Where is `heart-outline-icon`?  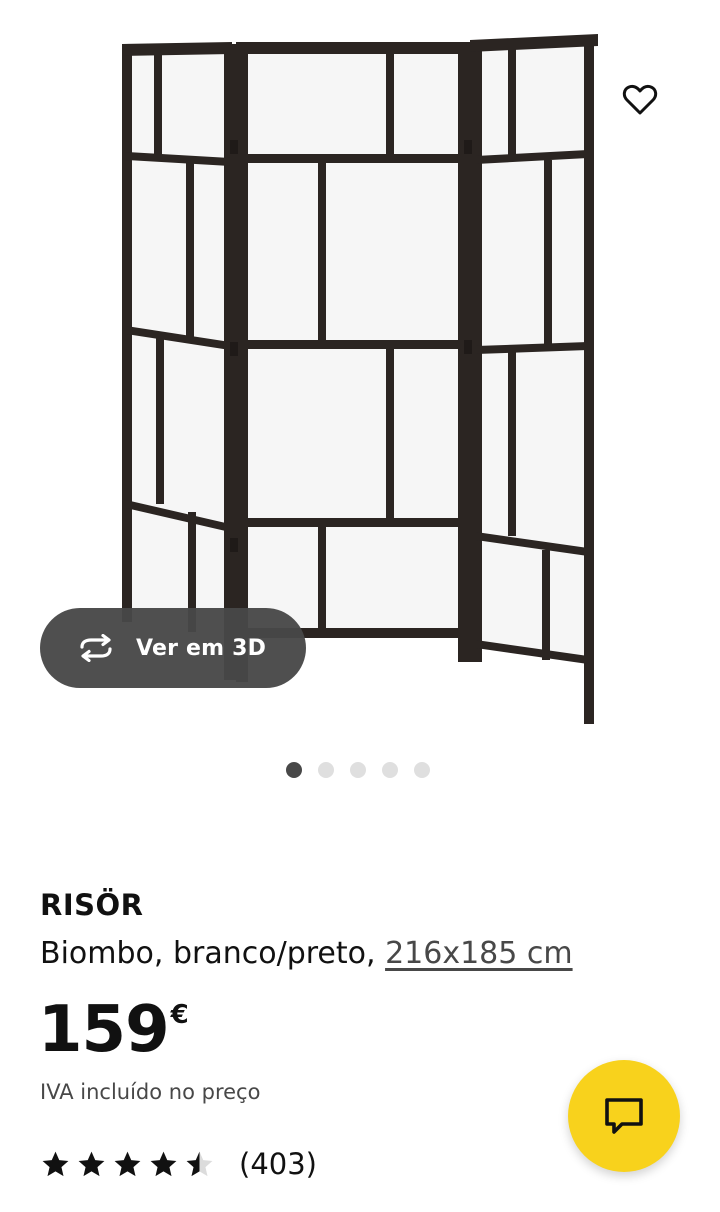
heart-outline-icon is located at coordinates (640, 99).